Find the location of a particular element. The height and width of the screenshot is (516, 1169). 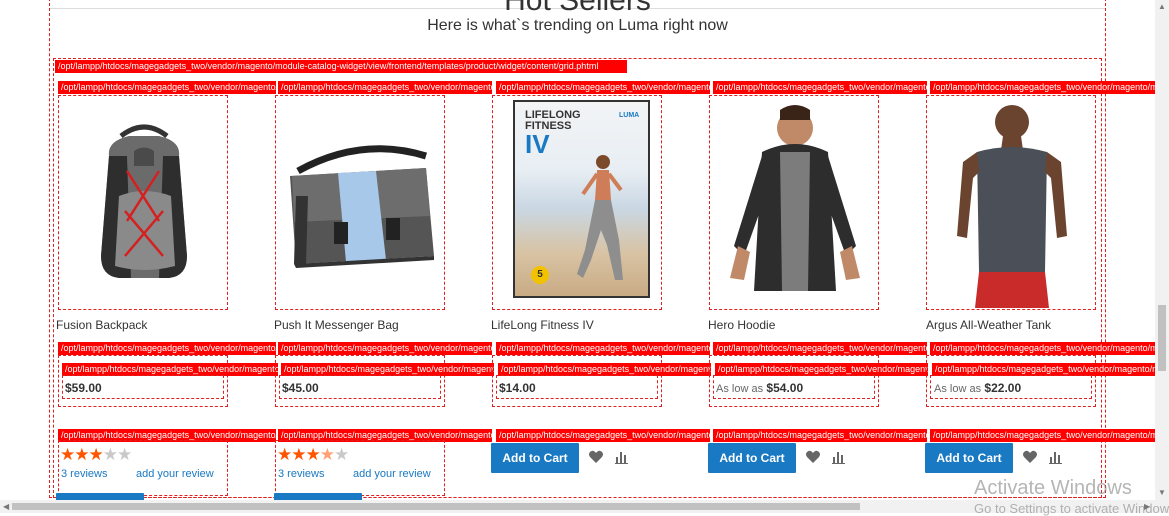

product-image-dvd: LIFELONG FITNESS IV LUMA 5 is located at coordinates (577, 202).